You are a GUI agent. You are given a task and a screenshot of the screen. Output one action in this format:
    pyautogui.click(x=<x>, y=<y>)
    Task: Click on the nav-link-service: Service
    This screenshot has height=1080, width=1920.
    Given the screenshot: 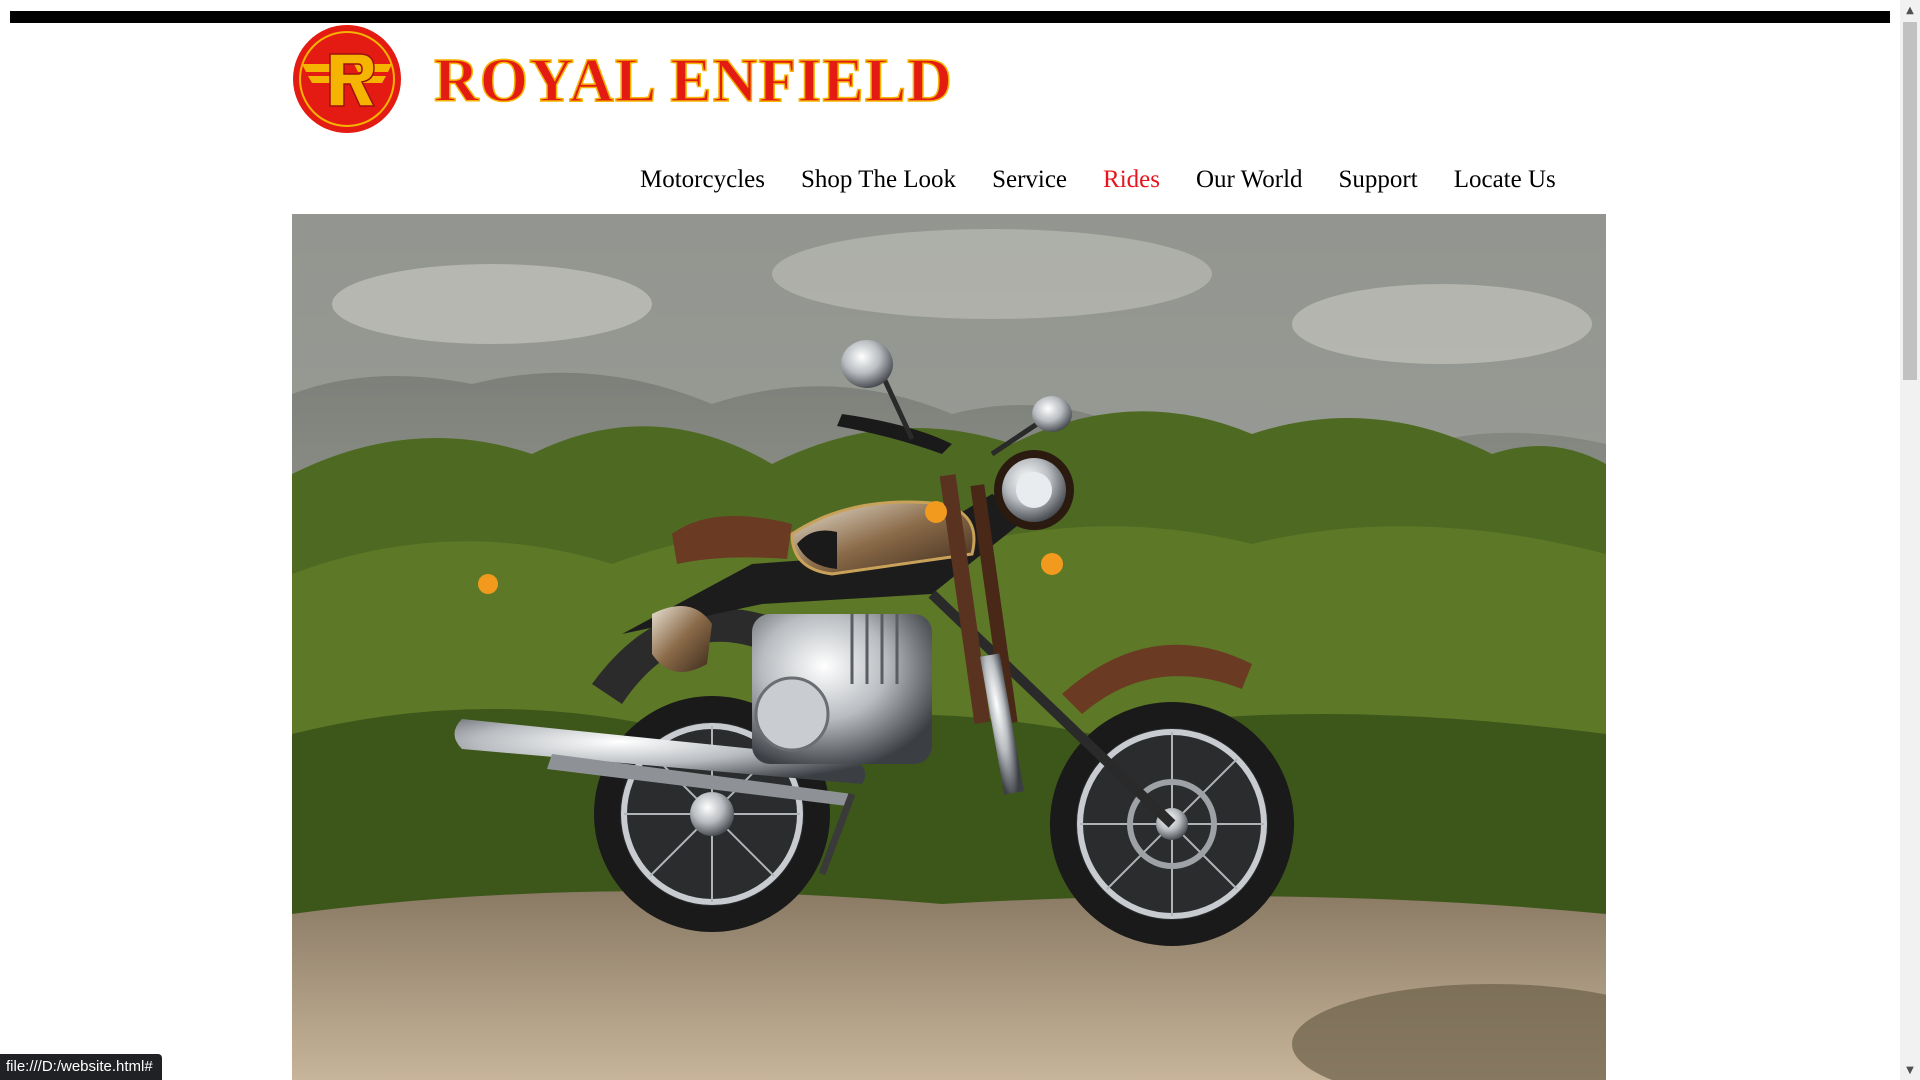 What is the action you would take?
    pyautogui.click(x=1029, y=180)
    